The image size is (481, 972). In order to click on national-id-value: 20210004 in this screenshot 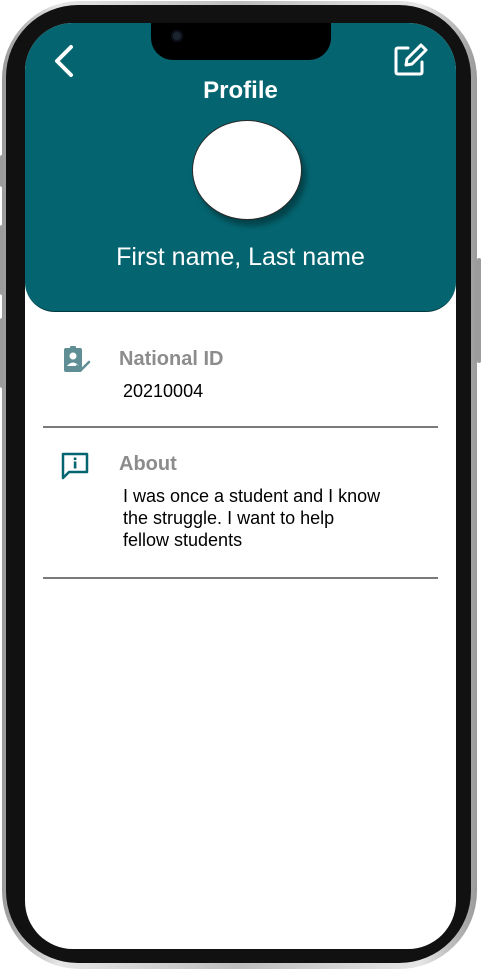, I will do `click(163, 391)`.